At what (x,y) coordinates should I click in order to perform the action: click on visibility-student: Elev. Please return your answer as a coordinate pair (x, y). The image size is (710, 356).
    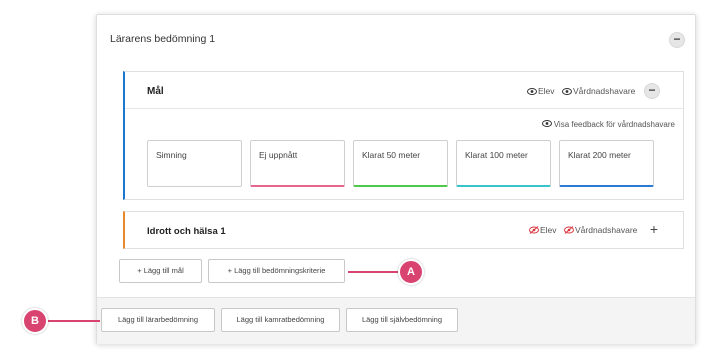
    Looking at the image, I should click on (541, 91).